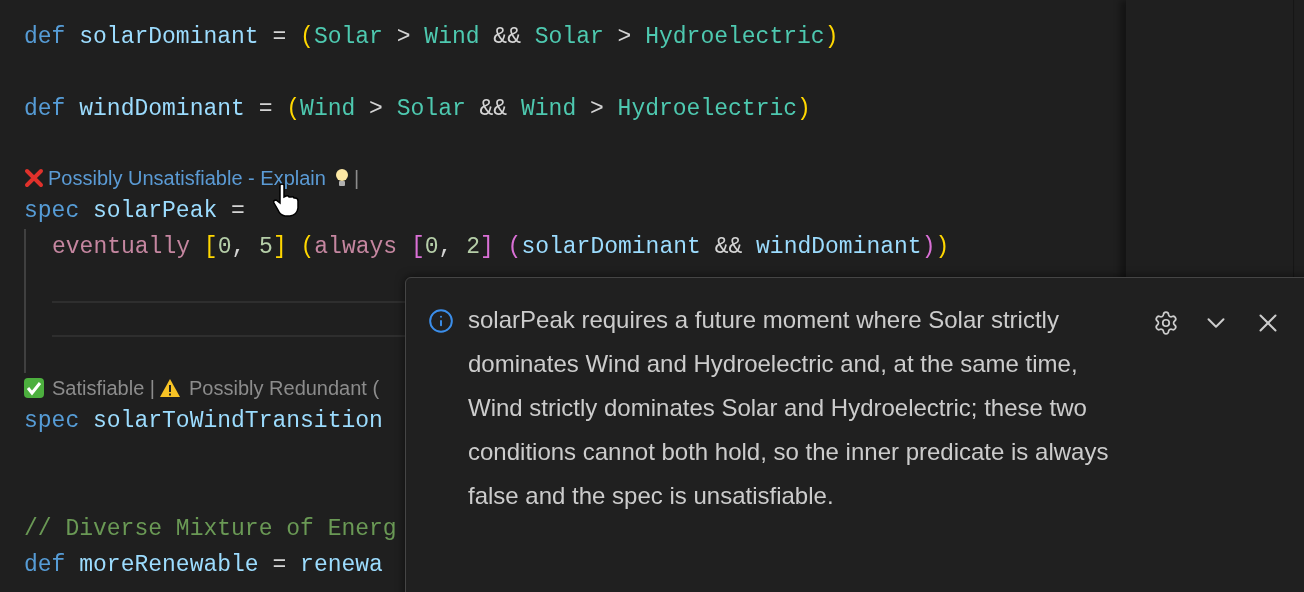 The width and height of the screenshot is (1304, 592). What do you see at coordinates (417, 109) in the screenshot?
I see `code-line: def windDominant = (Wind > Solar && Wind > Hydroelectric)` at bounding box center [417, 109].